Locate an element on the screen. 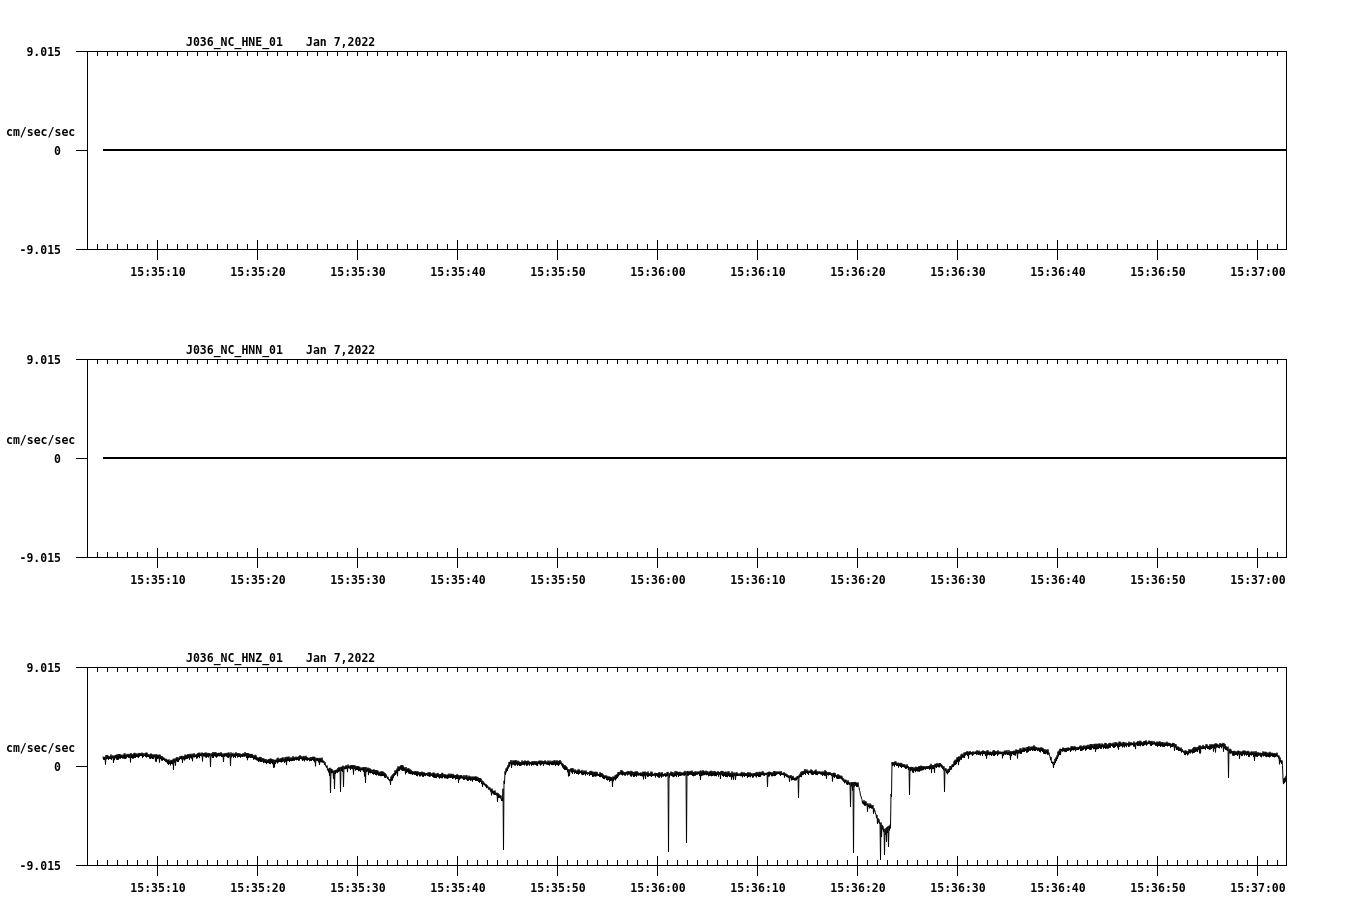  channel-name: J036_NC_HNE_01 is located at coordinates (234, 42).